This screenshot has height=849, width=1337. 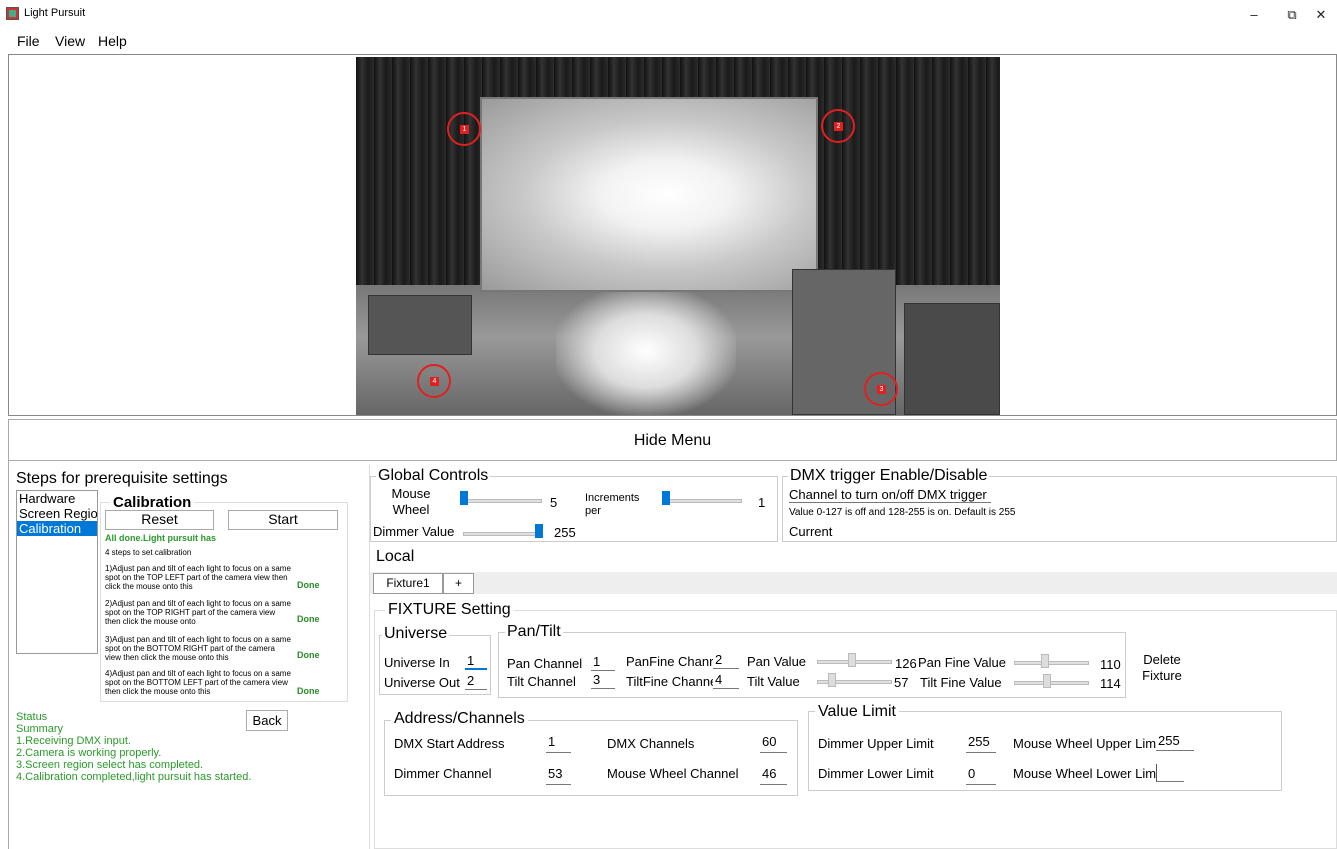 I want to click on projection-screen, so click(x=649, y=194).